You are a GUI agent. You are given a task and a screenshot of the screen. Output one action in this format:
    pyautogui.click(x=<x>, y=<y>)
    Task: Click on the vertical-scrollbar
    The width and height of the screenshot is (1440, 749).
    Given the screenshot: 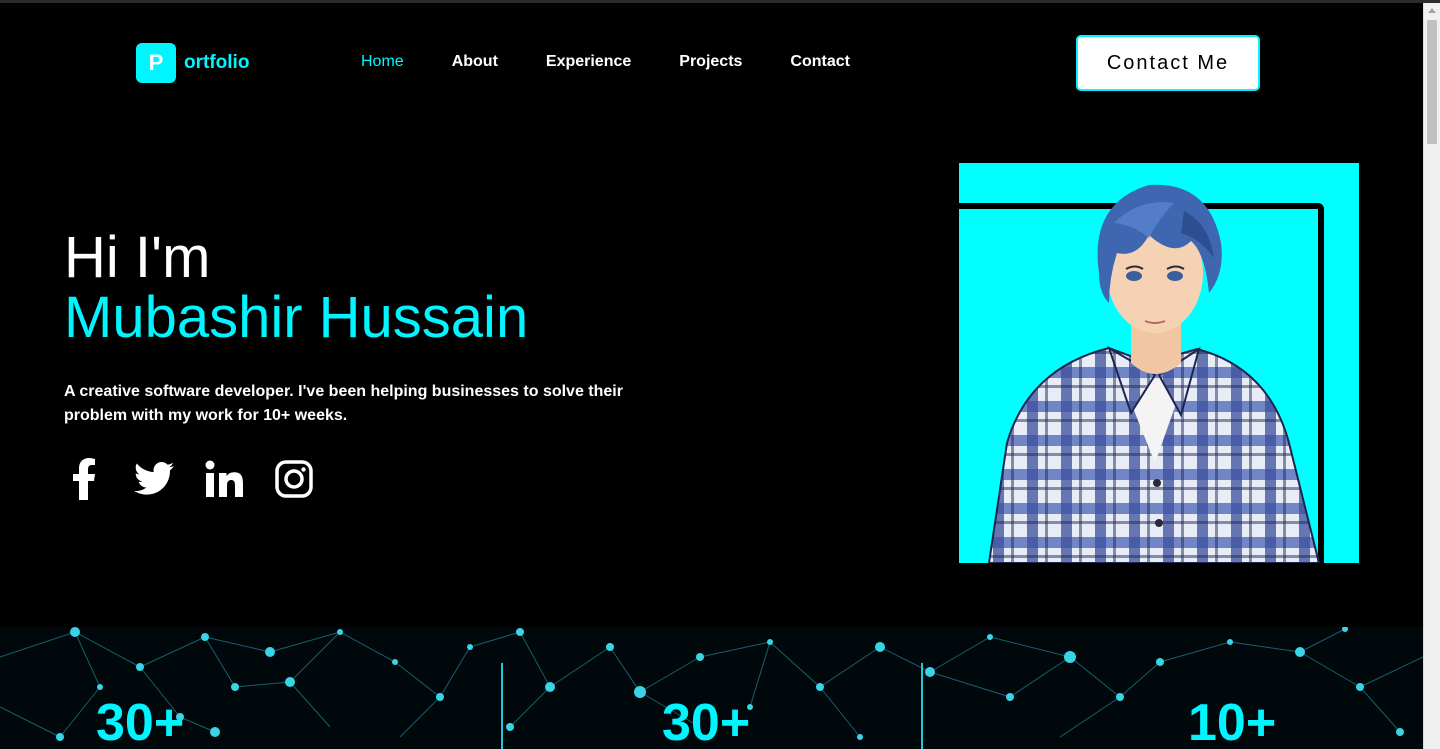 What is the action you would take?
    pyautogui.click(x=1431, y=376)
    